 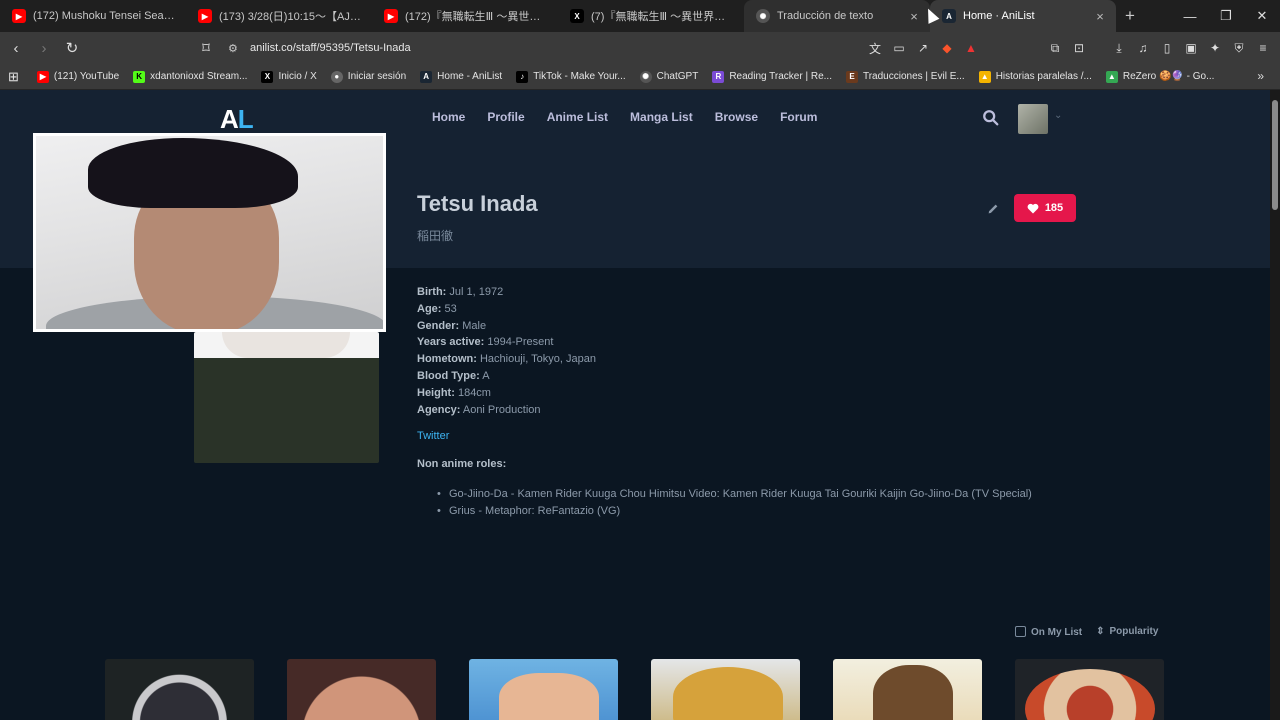 I want to click on staff-name: Tetsu Inada, so click(x=477, y=203).